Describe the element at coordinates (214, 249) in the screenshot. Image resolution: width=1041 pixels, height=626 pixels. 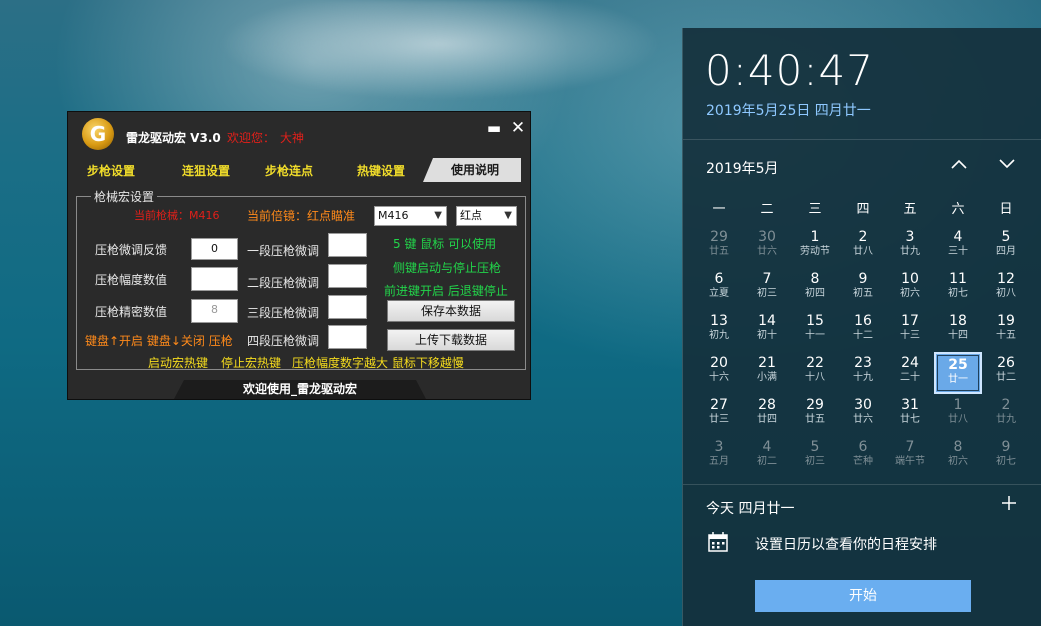
I see `fine-tune-input: 0` at that location.